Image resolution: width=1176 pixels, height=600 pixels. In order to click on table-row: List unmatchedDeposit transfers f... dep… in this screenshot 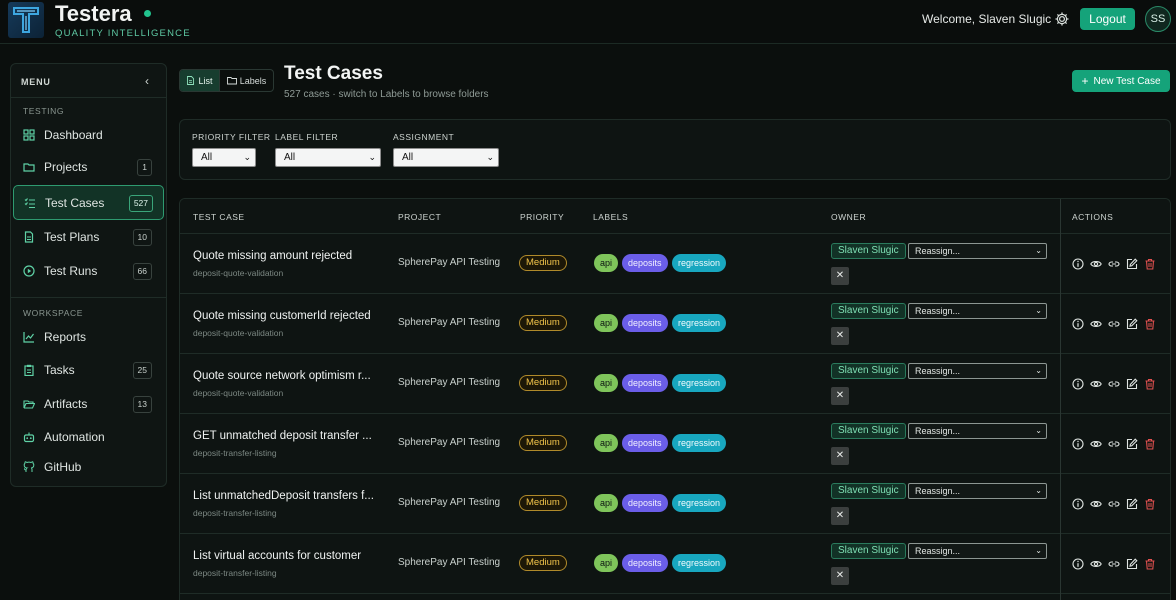, I will do `click(675, 504)`.